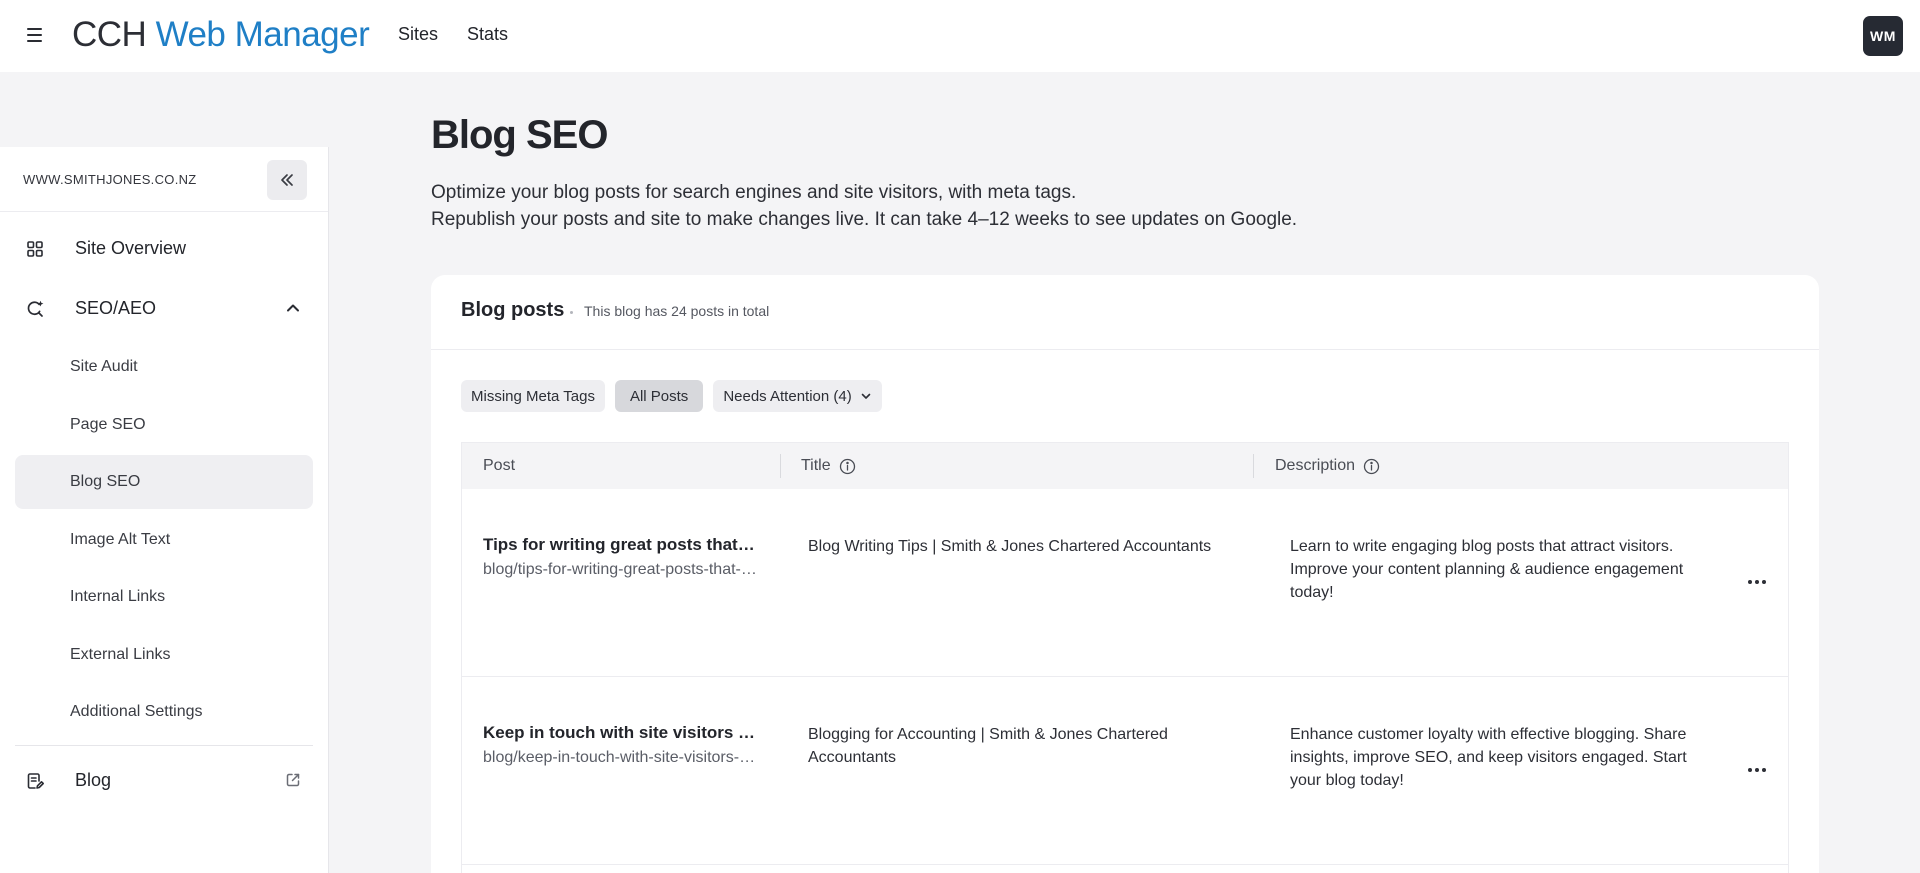  What do you see at coordinates (131, 247) in the screenshot?
I see `sidebar-item-label: Site Overview` at bounding box center [131, 247].